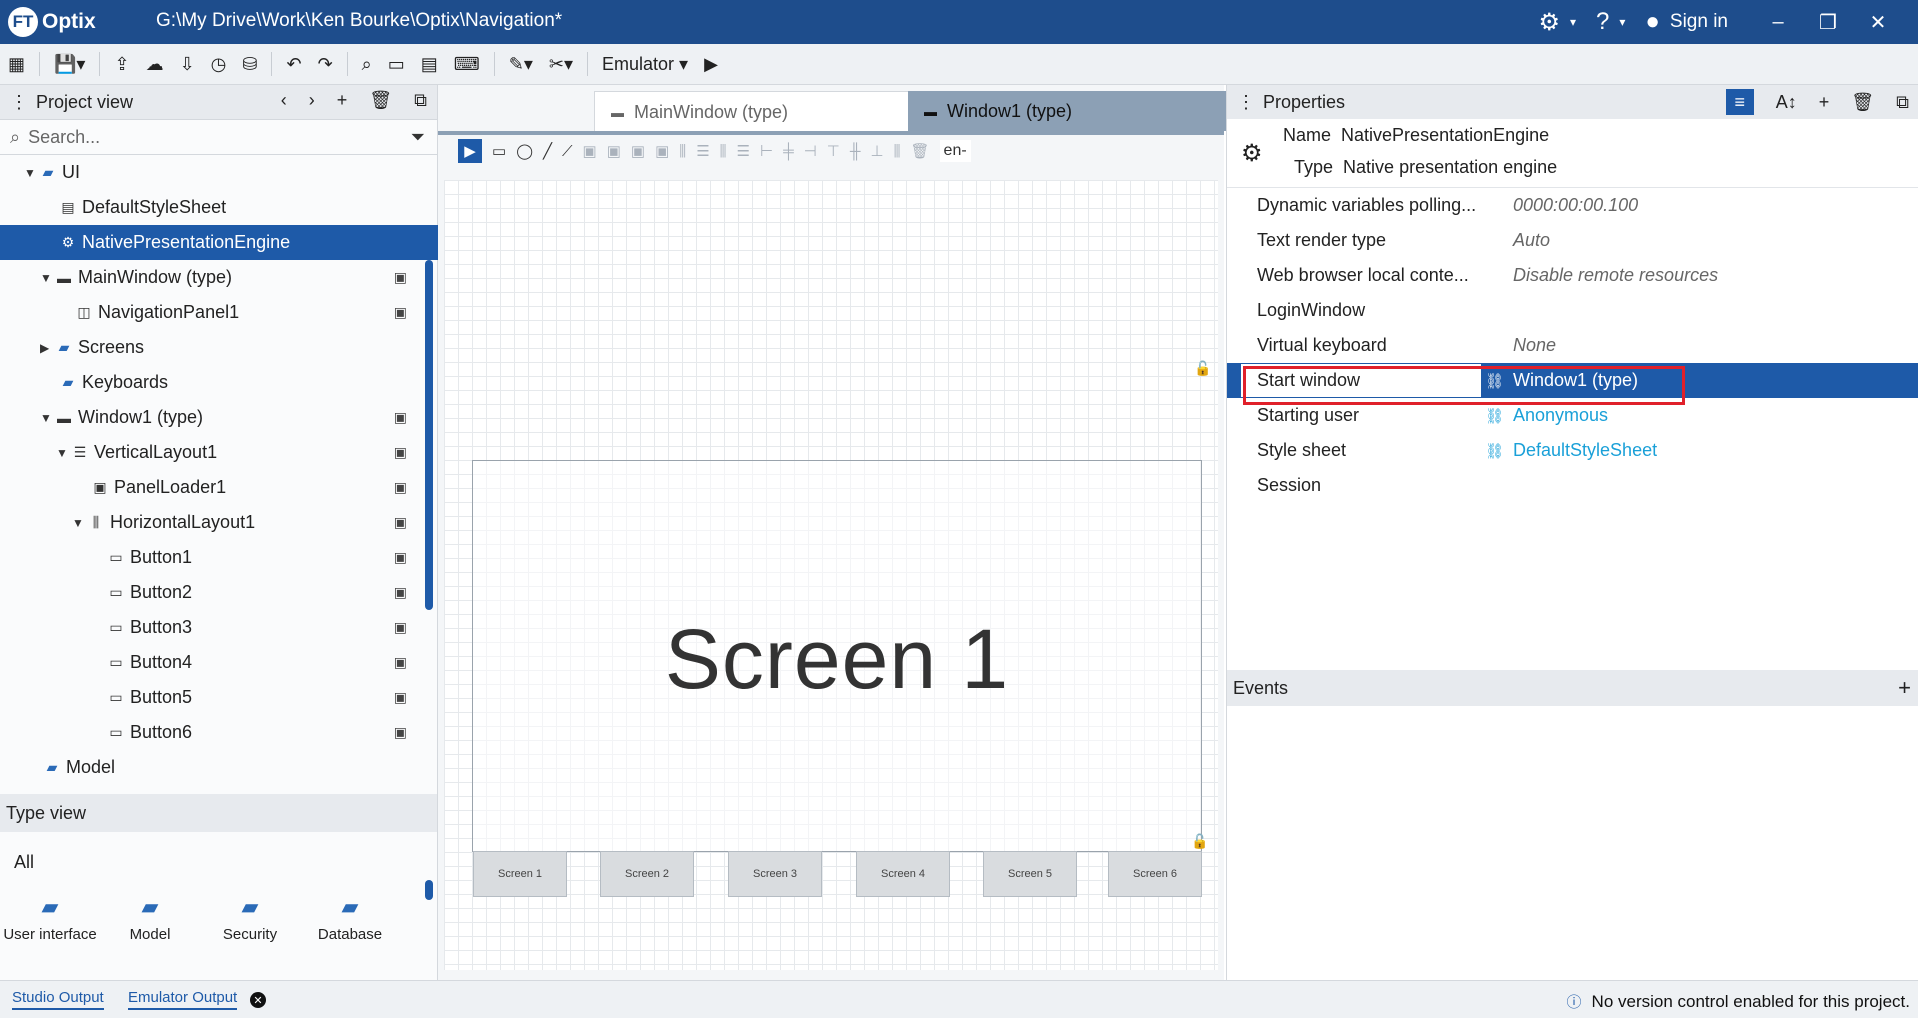 The width and height of the screenshot is (1918, 1018). What do you see at coordinates (1652, 22) in the screenshot?
I see `account-icon: ●` at bounding box center [1652, 22].